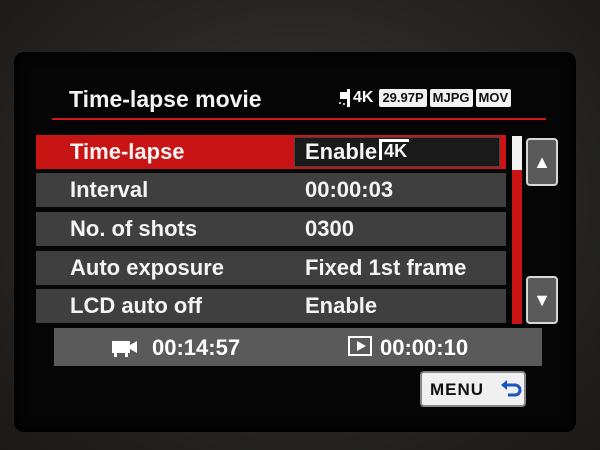 This screenshot has height=450, width=600. What do you see at coordinates (165, 99) in the screenshot?
I see `page-title: Time-lapse movie` at bounding box center [165, 99].